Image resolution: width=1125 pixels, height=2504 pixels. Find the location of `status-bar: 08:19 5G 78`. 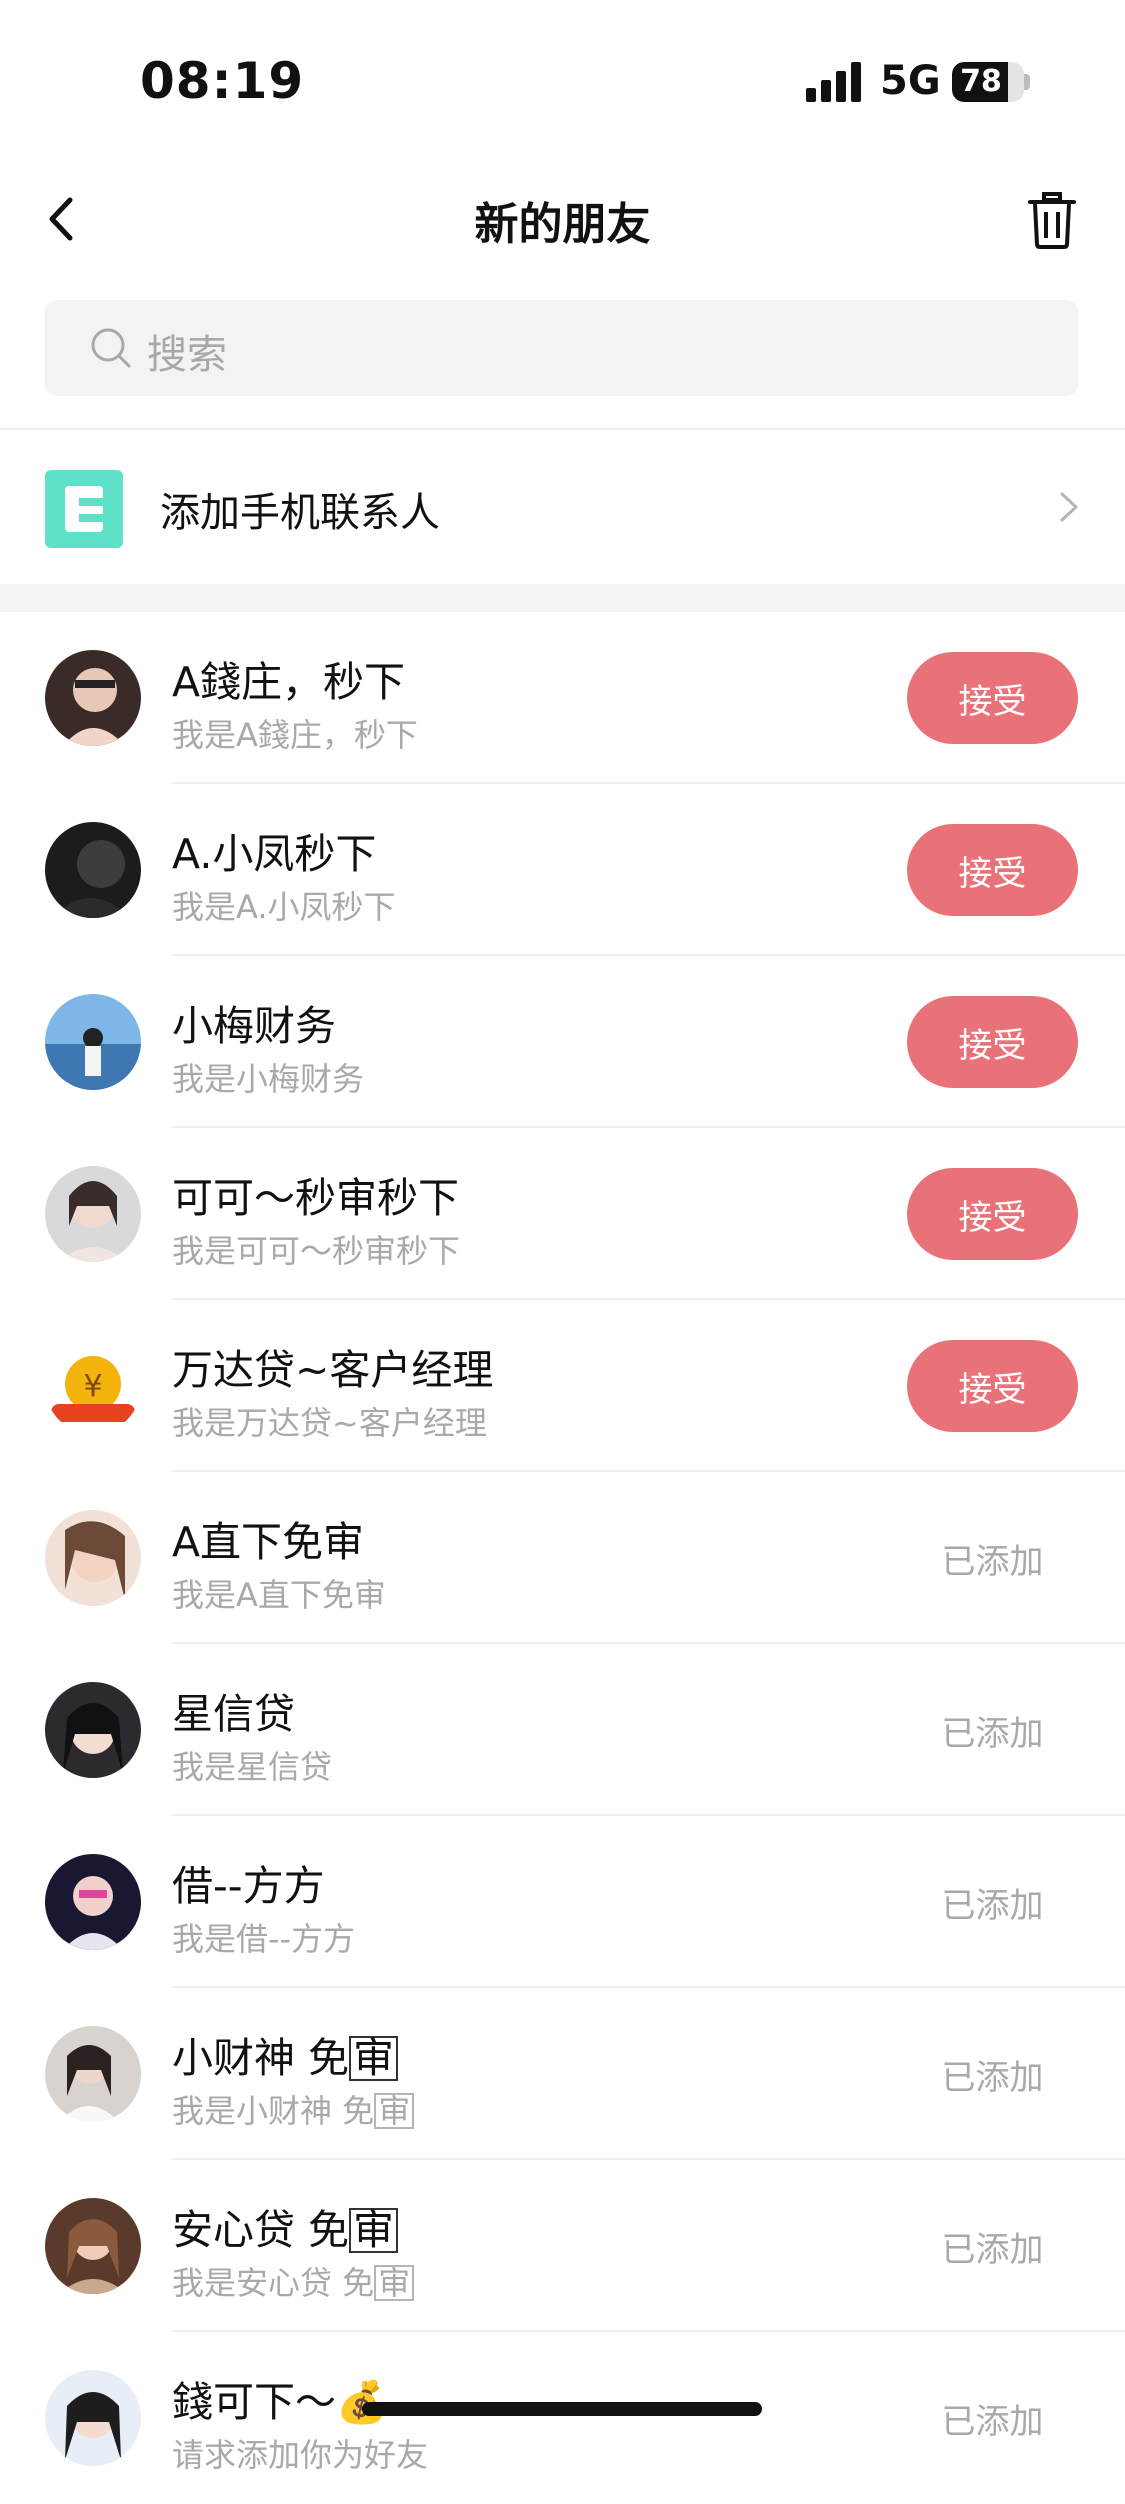

status-bar: 08:19 5G 78 is located at coordinates (562, 75).